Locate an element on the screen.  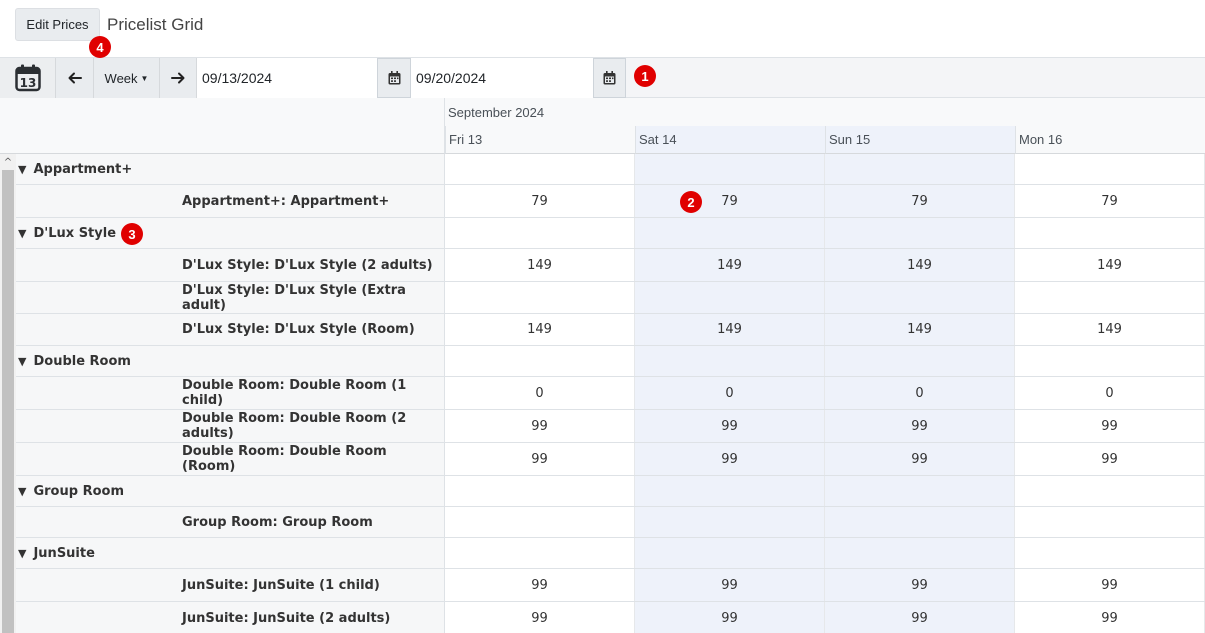
group-row: ▼ Double Room is located at coordinates (610, 361).